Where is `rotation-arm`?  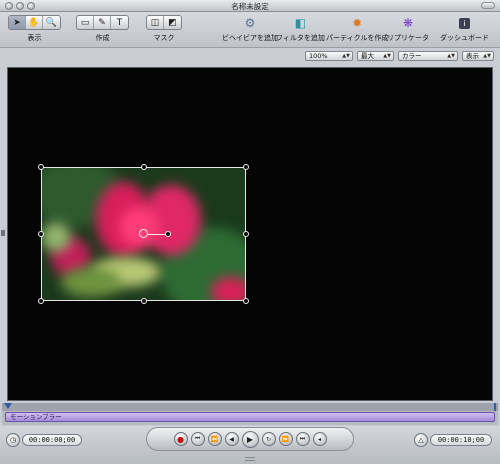 rotation-arm is located at coordinates (157, 234).